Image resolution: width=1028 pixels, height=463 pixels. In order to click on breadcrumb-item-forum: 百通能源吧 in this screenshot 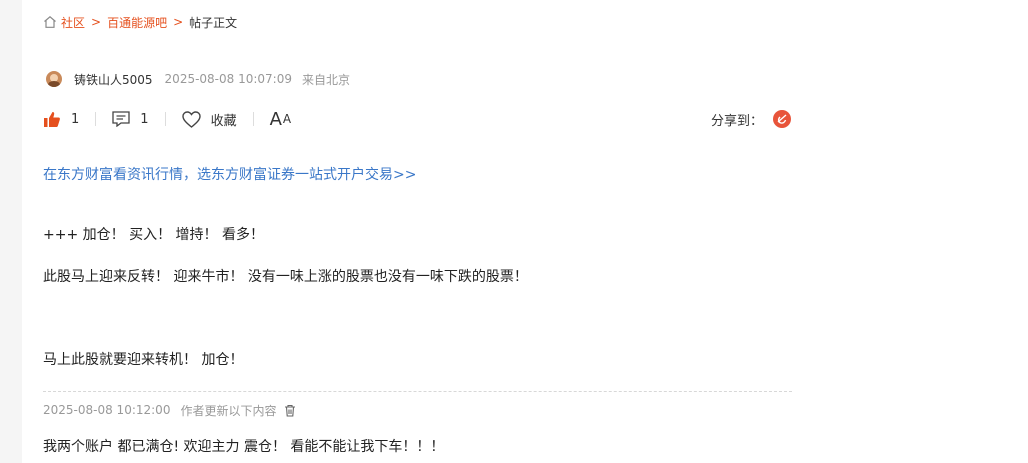, I will do `click(137, 22)`.